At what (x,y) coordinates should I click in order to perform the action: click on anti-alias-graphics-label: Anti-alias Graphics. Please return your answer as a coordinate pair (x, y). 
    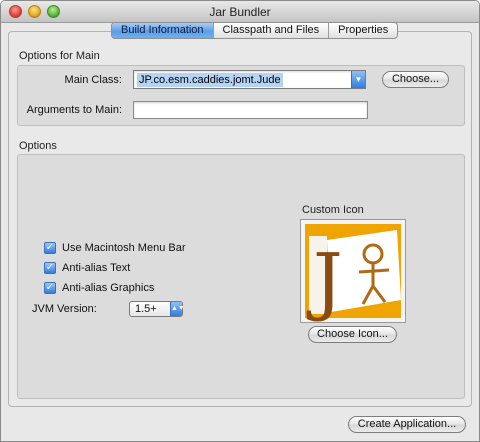
    Looking at the image, I should click on (108, 288).